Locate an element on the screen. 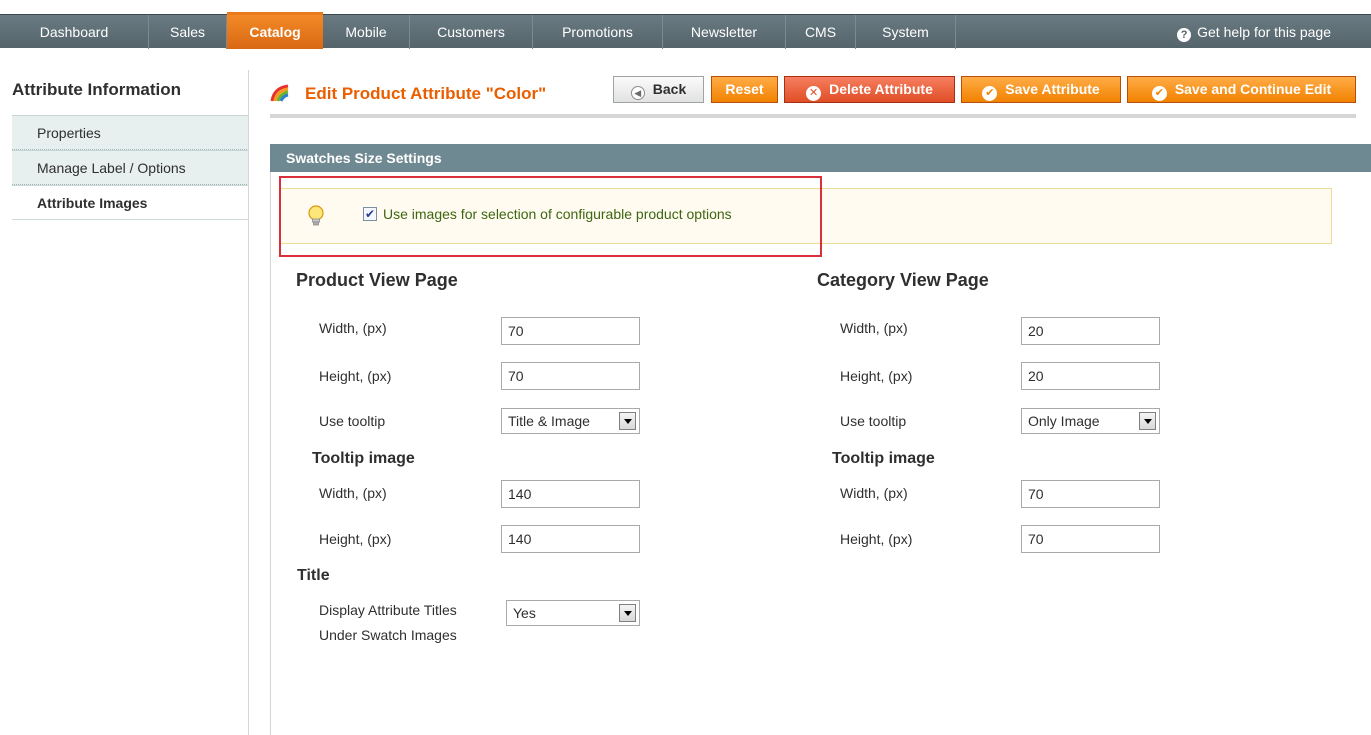 The height and width of the screenshot is (735, 1371). category-view-title: Category View Page is located at coordinates (903, 280).